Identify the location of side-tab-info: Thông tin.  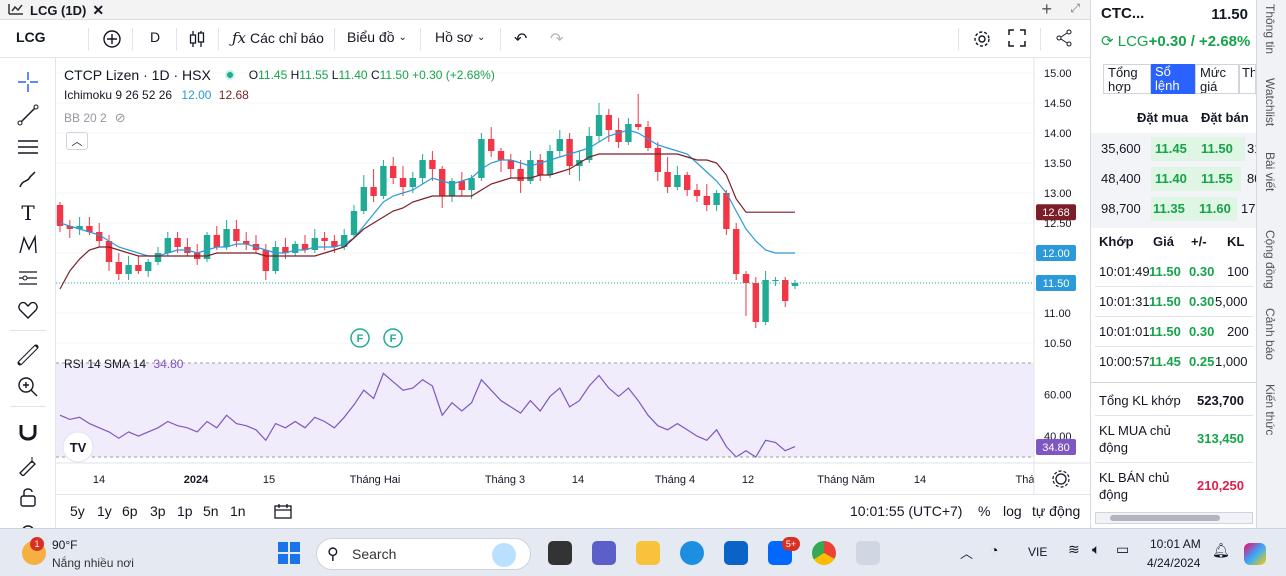
(1270, 29).